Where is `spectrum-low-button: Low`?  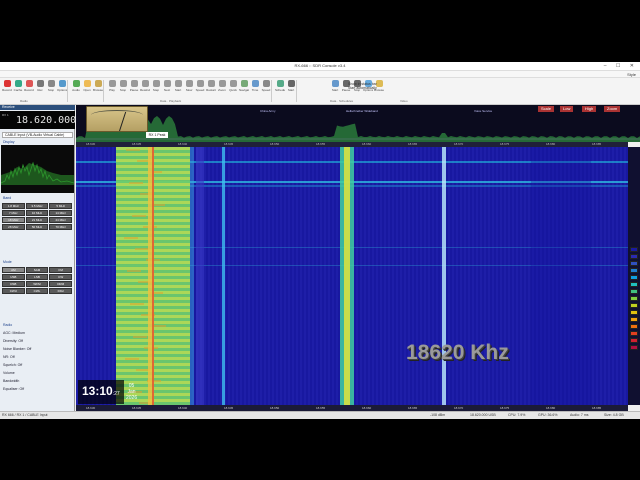
spectrum-low-button: Low is located at coordinates (567, 109).